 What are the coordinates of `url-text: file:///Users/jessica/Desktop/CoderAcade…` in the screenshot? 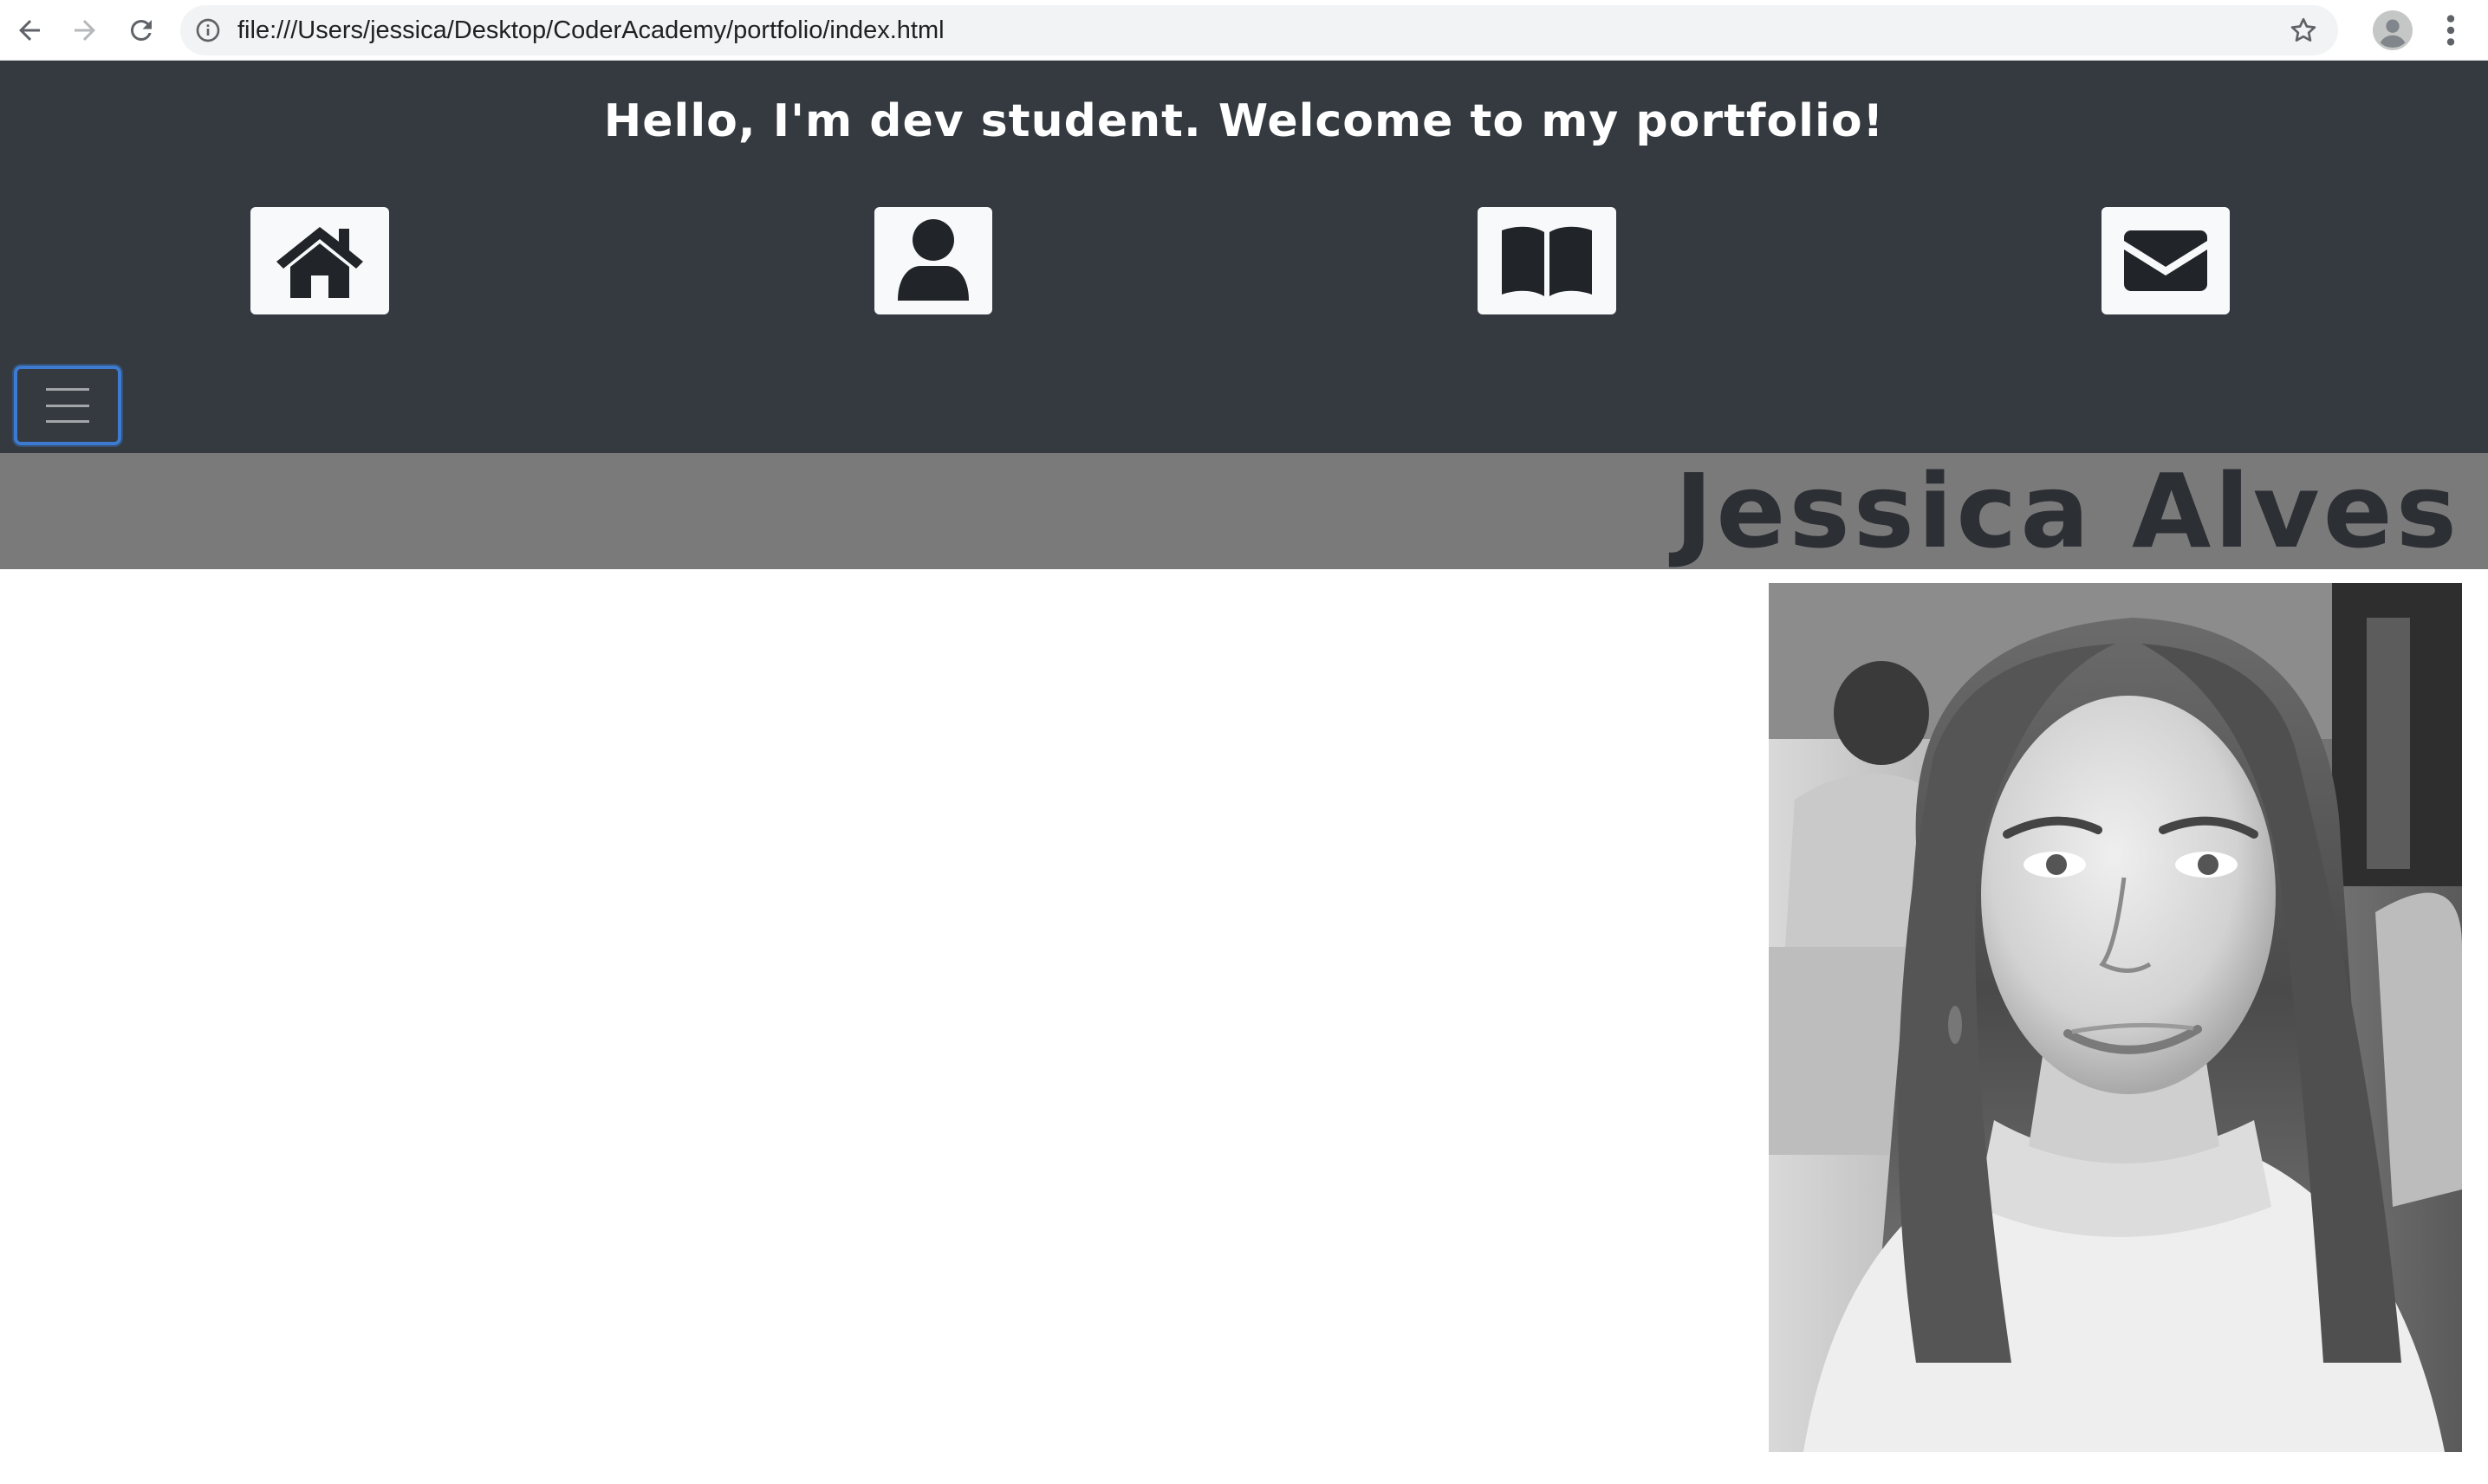 It's located at (591, 30).